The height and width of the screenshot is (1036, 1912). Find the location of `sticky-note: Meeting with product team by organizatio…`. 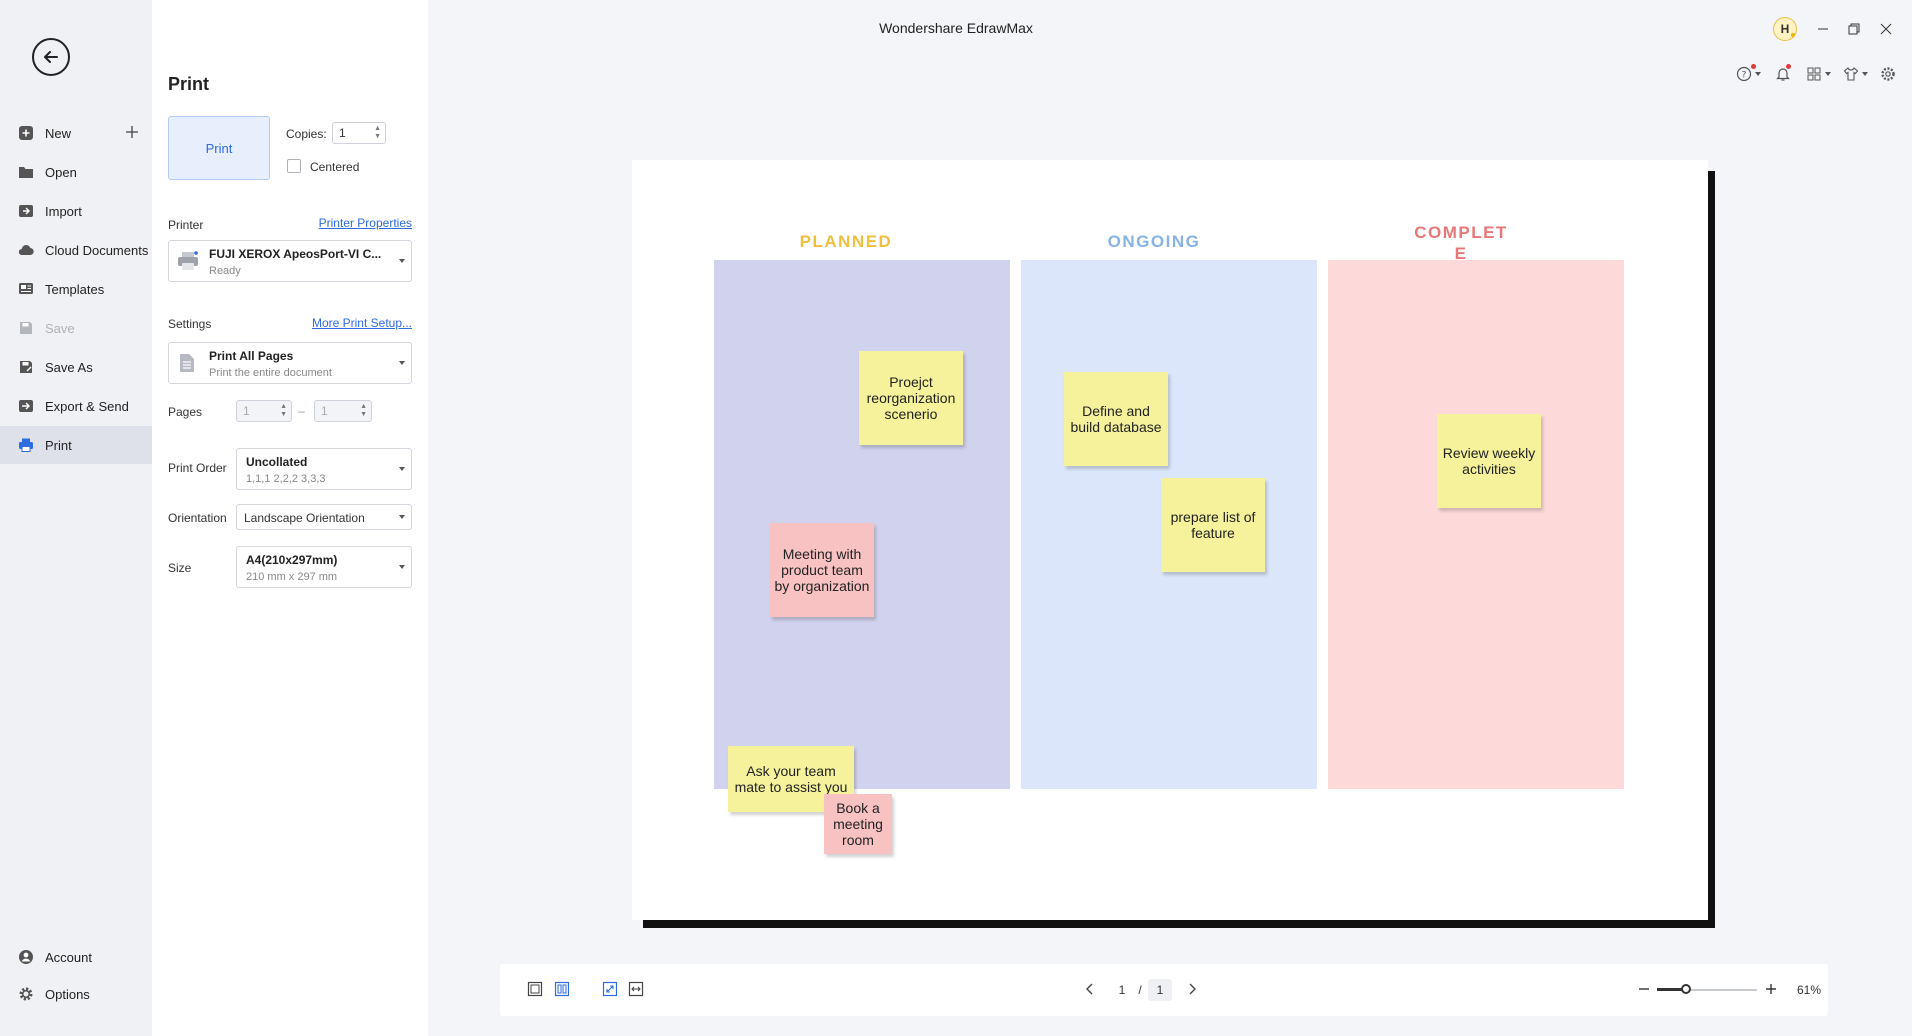

sticky-note: Meeting with product team by organizatio… is located at coordinates (822, 570).